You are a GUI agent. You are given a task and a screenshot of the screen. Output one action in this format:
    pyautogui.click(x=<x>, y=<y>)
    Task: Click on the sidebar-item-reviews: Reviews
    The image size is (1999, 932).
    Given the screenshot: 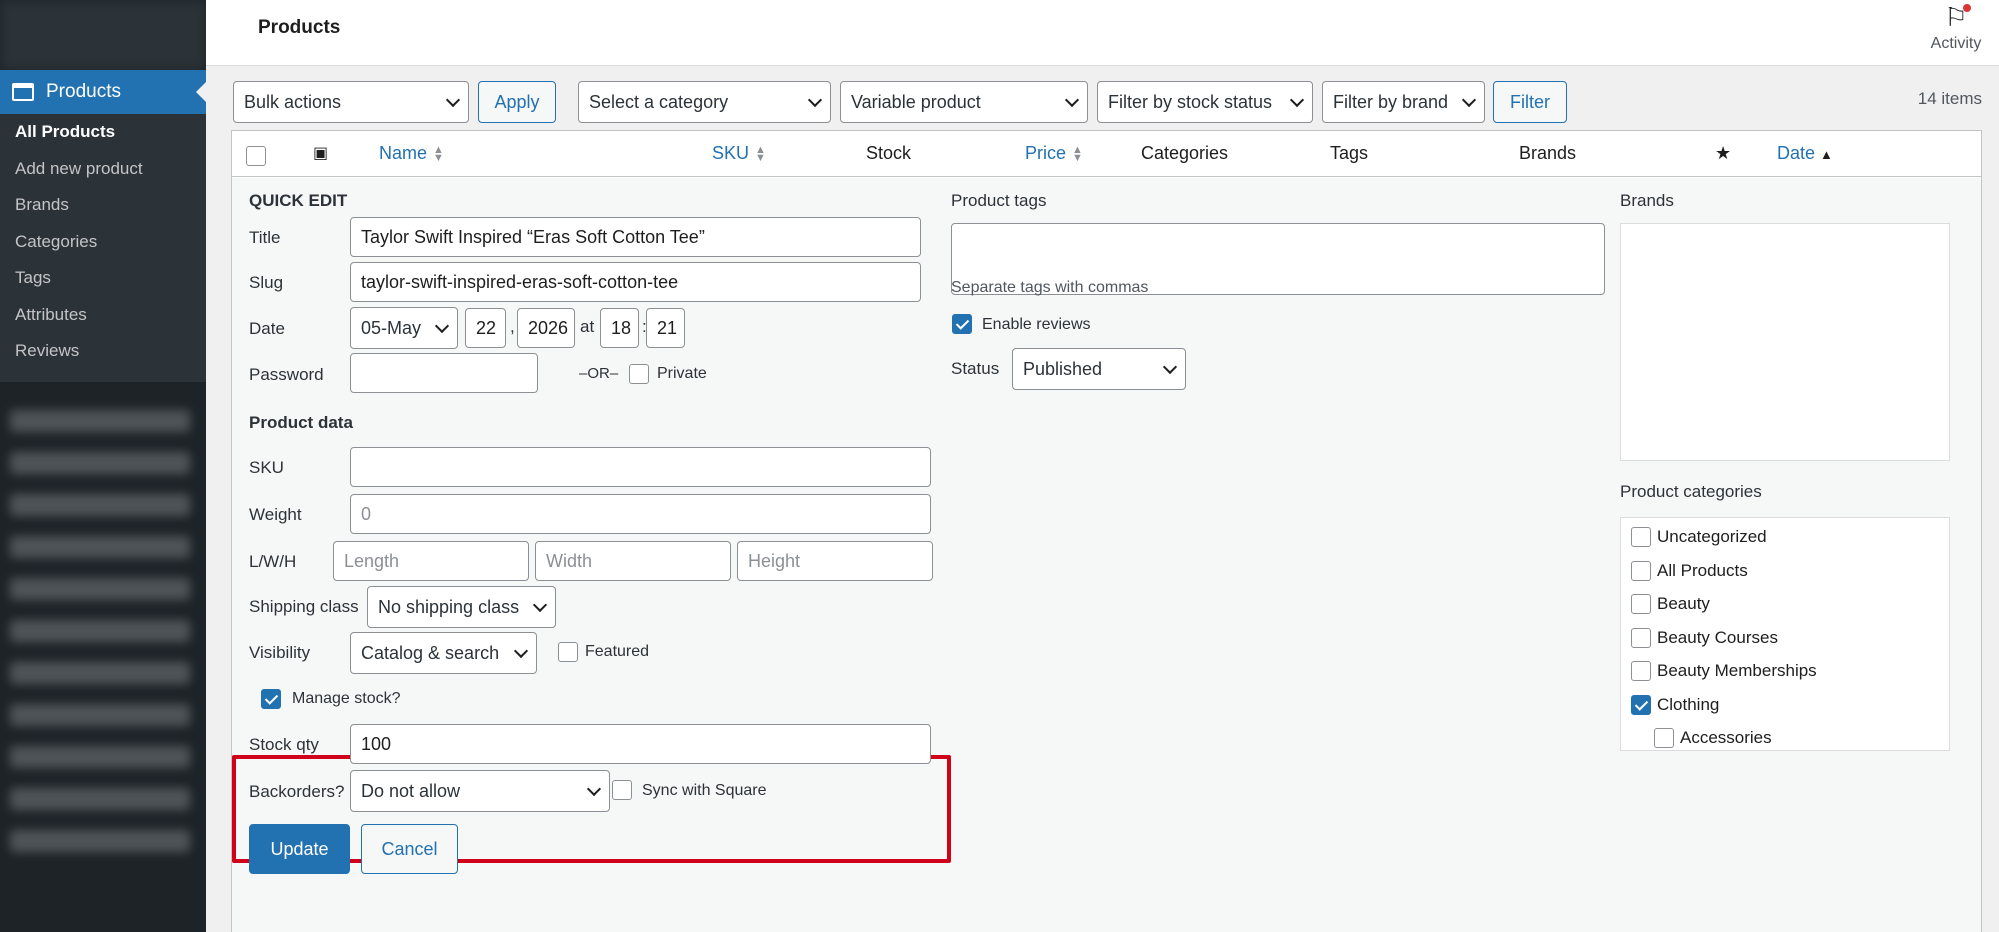 What is the action you would take?
    pyautogui.click(x=103, y=351)
    